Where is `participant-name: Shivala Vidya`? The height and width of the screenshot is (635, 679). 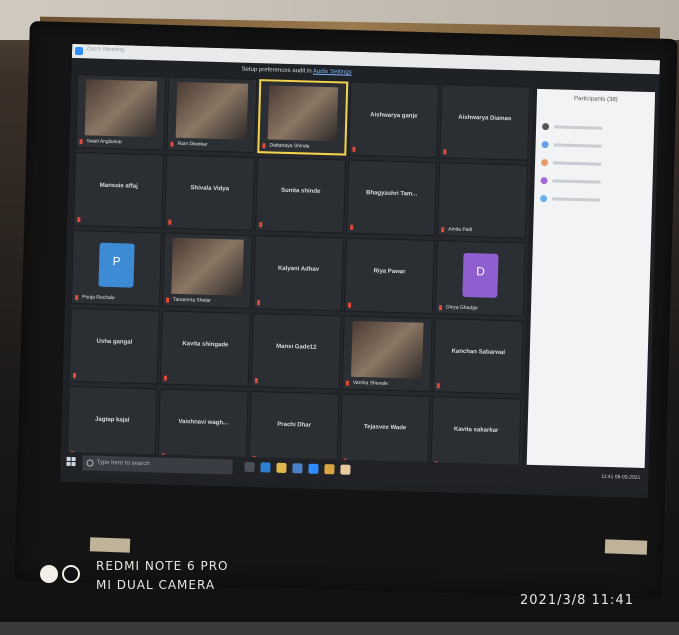 participant-name: Shivala Vidya is located at coordinates (210, 189).